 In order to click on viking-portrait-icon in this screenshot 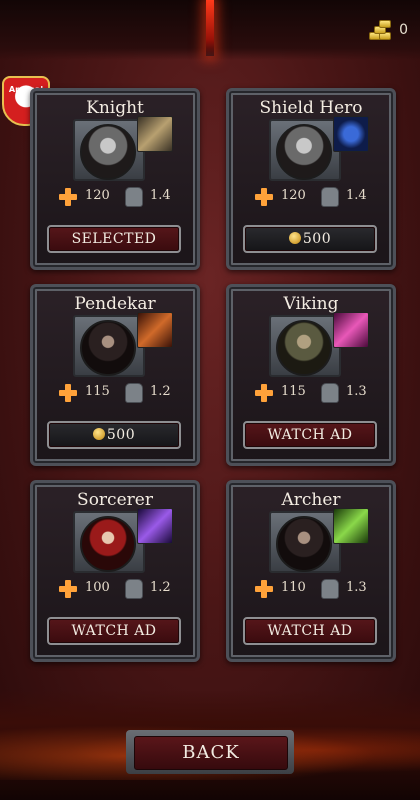, I will do `click(304, 348)`.